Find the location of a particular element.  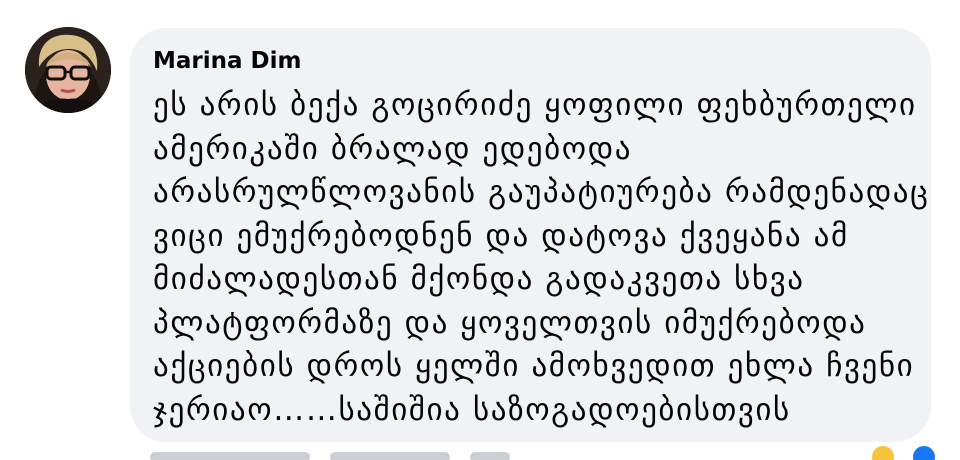

comment-line: ამერიკაში ბრალად ედებოდა is located at coordinates (393, 148).